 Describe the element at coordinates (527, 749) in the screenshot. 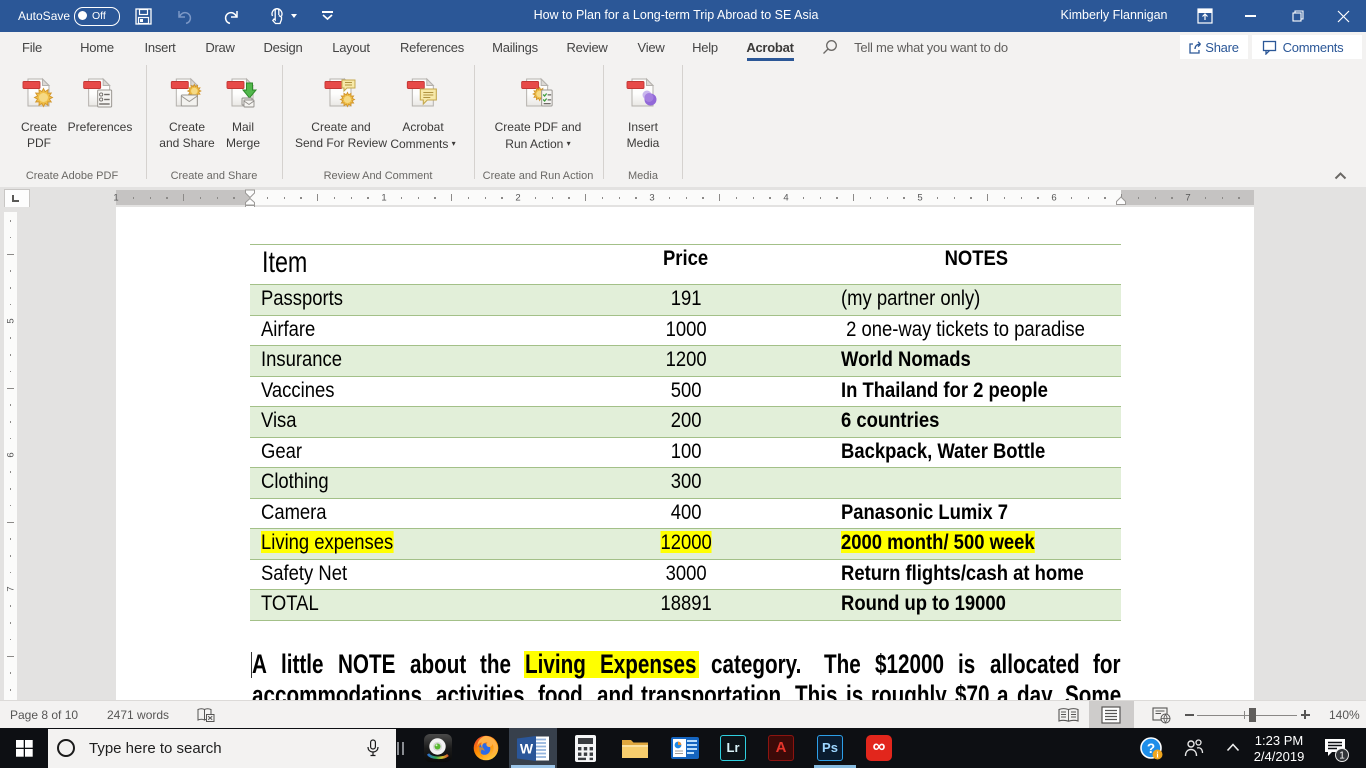

I see `svg-text: W` at that location.